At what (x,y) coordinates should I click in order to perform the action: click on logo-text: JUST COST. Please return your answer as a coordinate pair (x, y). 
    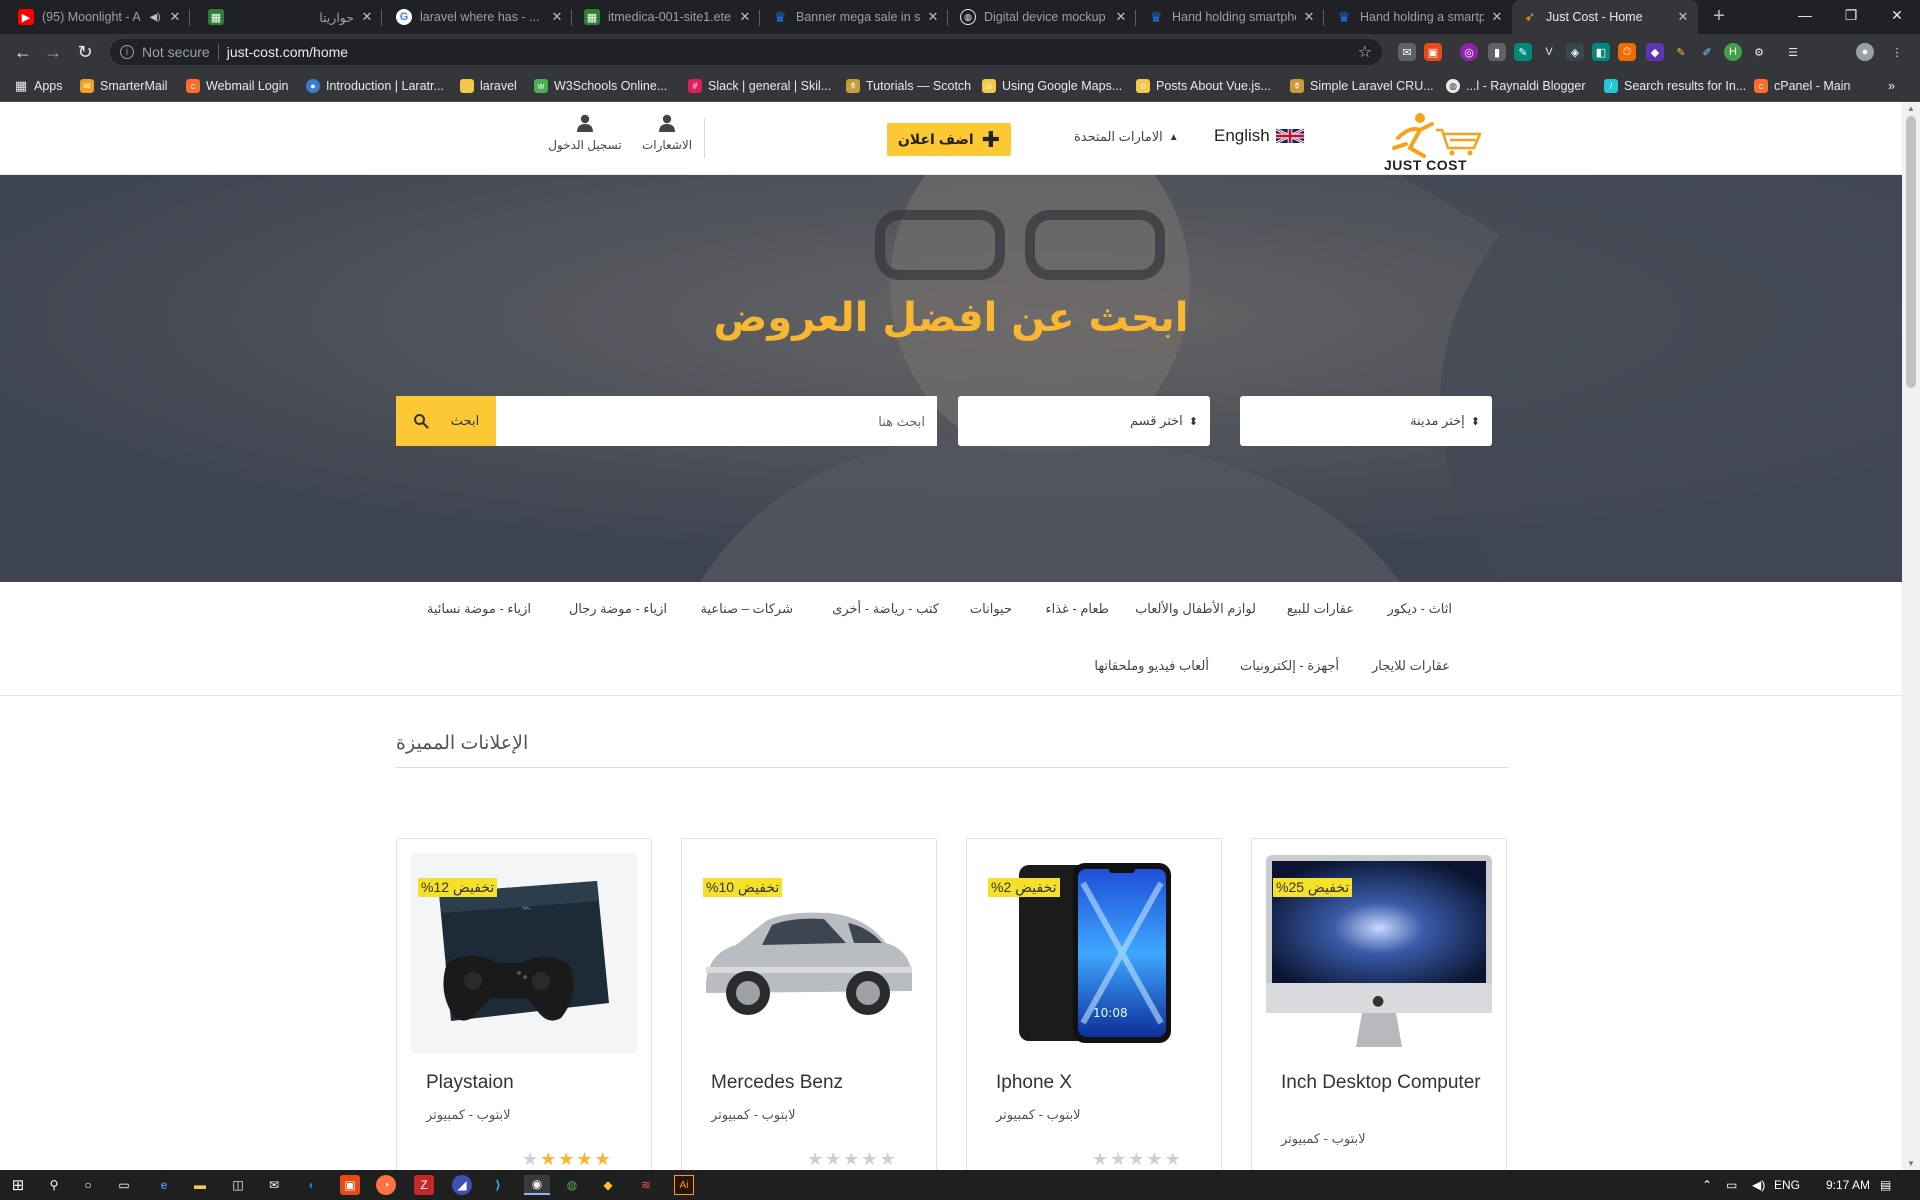
    Looking at the image, I should click on (1425, 165).